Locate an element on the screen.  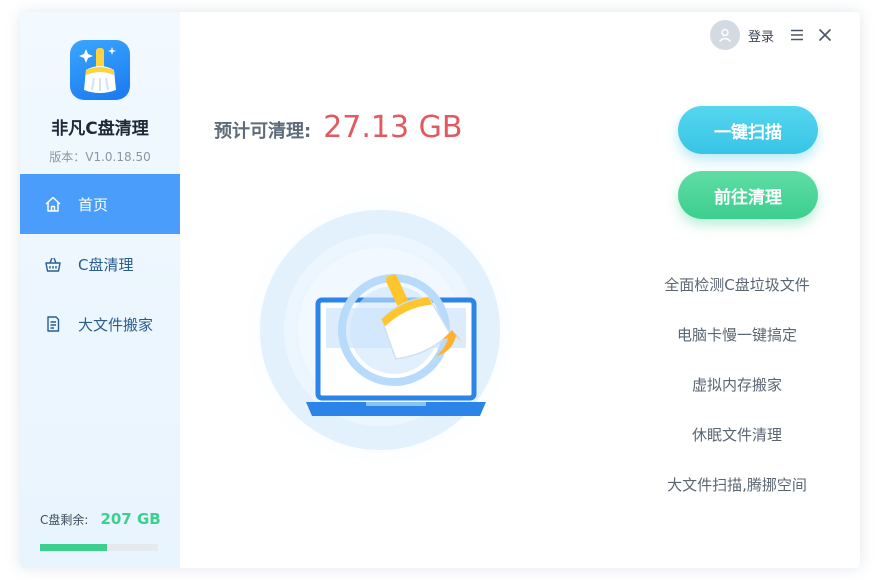
feature-item: 电脑卡慢一键搞定 is located at coordinates (736, 335).